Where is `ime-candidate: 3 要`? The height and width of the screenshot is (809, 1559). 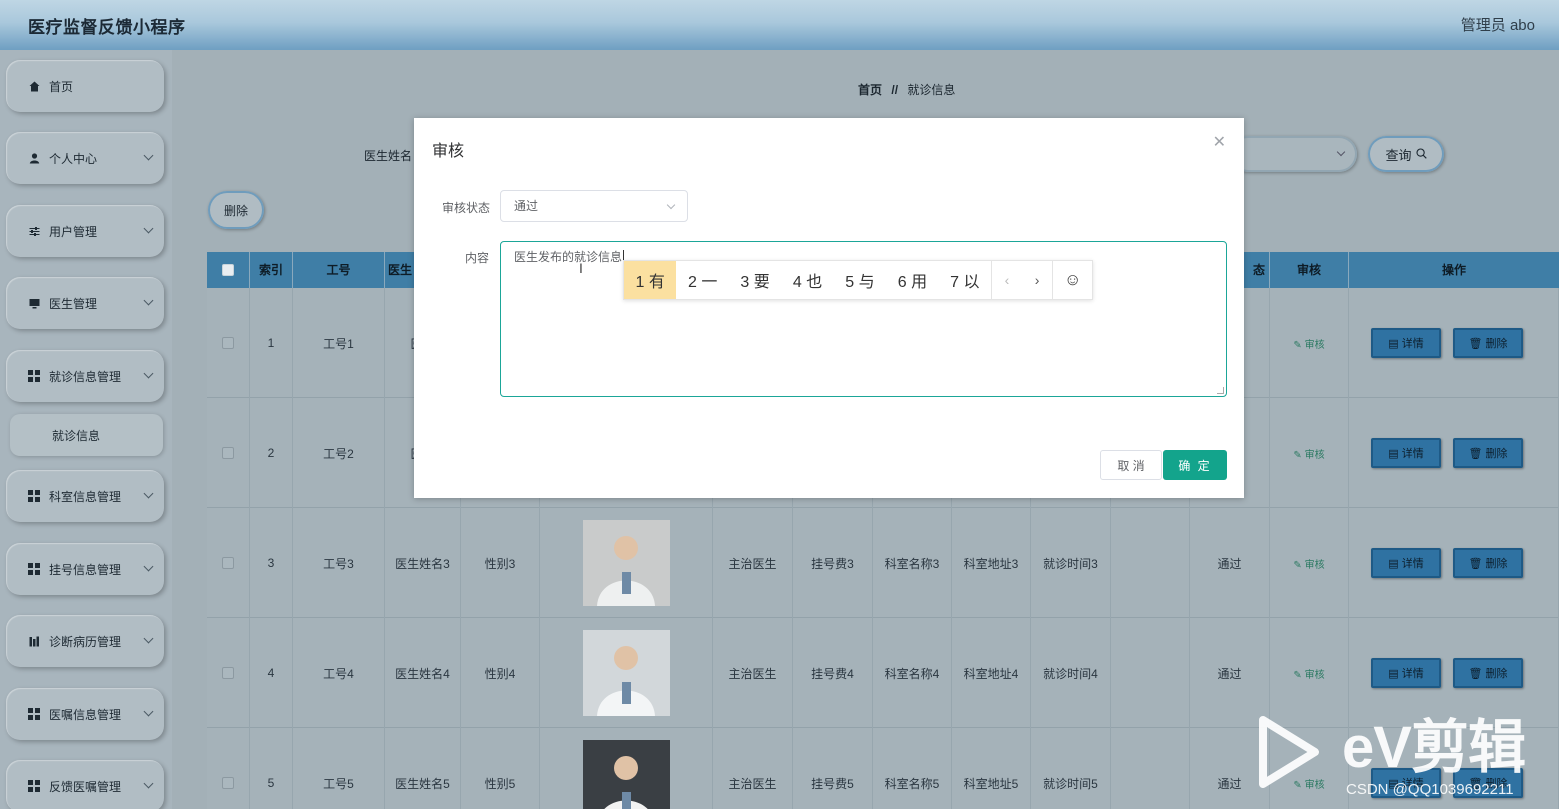
ime-candidate: 3 要 is located at coordinates (755, 280).